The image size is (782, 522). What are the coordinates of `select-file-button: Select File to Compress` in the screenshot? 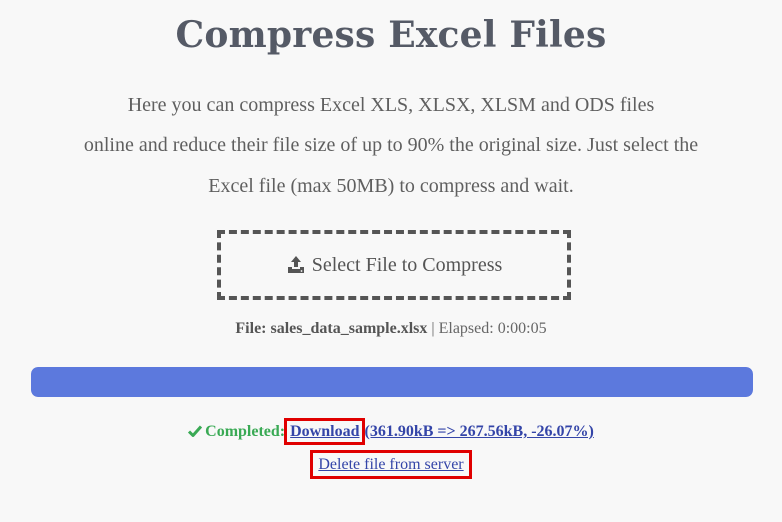 It's located at (394, 265).